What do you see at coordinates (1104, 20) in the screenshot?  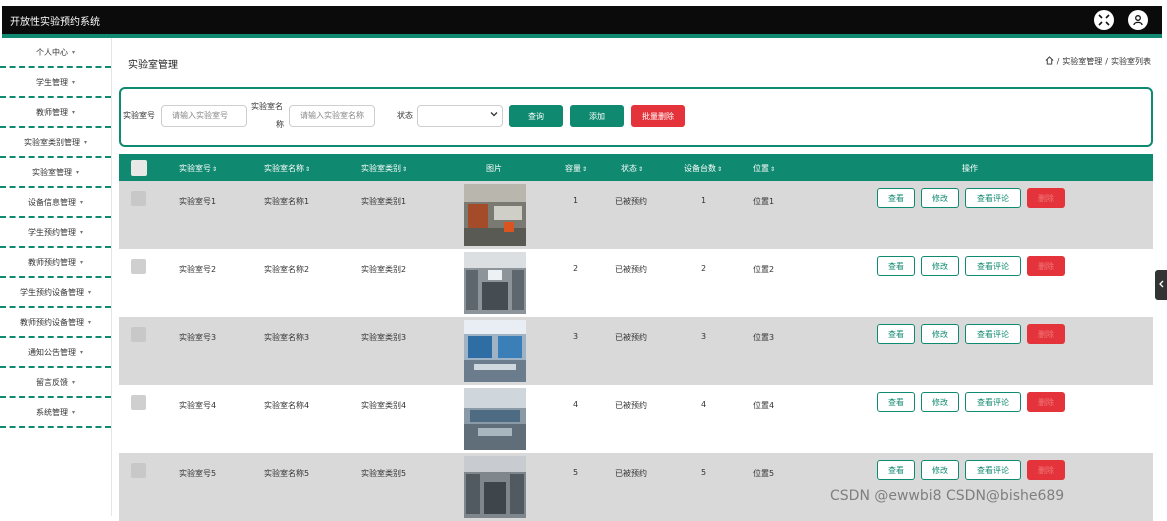 I see `fullscreen-icon` at bounding box center [1104, 20].